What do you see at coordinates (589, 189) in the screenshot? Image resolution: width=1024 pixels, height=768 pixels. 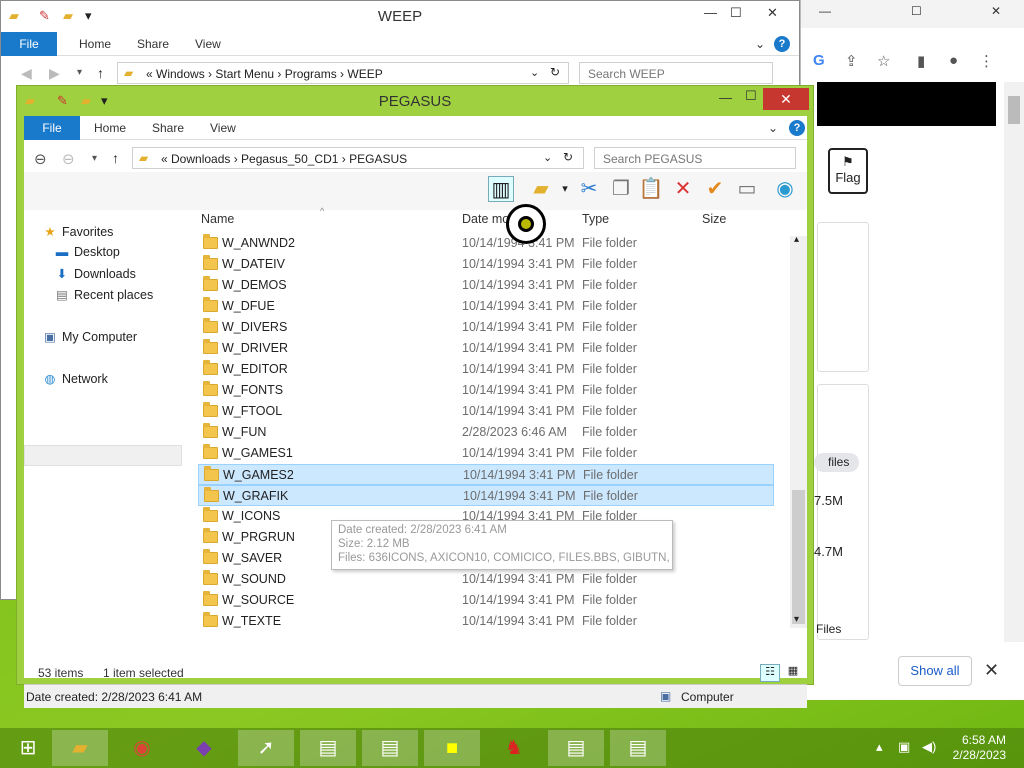 I see `cut-icon: ✂` at bounding box center [589, 189].